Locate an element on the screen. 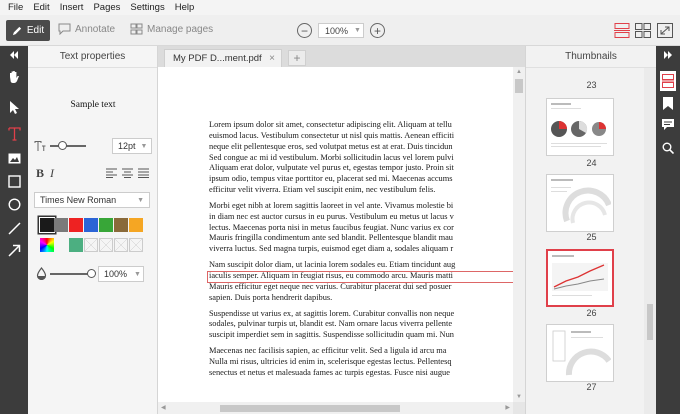  bookmark-icon is located at coordinates (668, 103).